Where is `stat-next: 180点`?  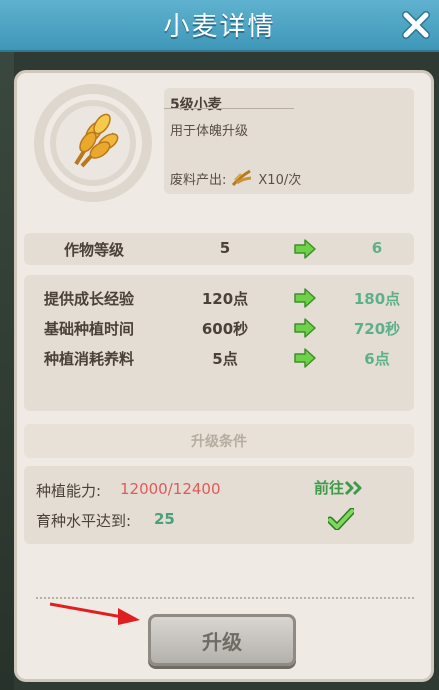
stat-next: 180点 is located at coordinates (377, 299).